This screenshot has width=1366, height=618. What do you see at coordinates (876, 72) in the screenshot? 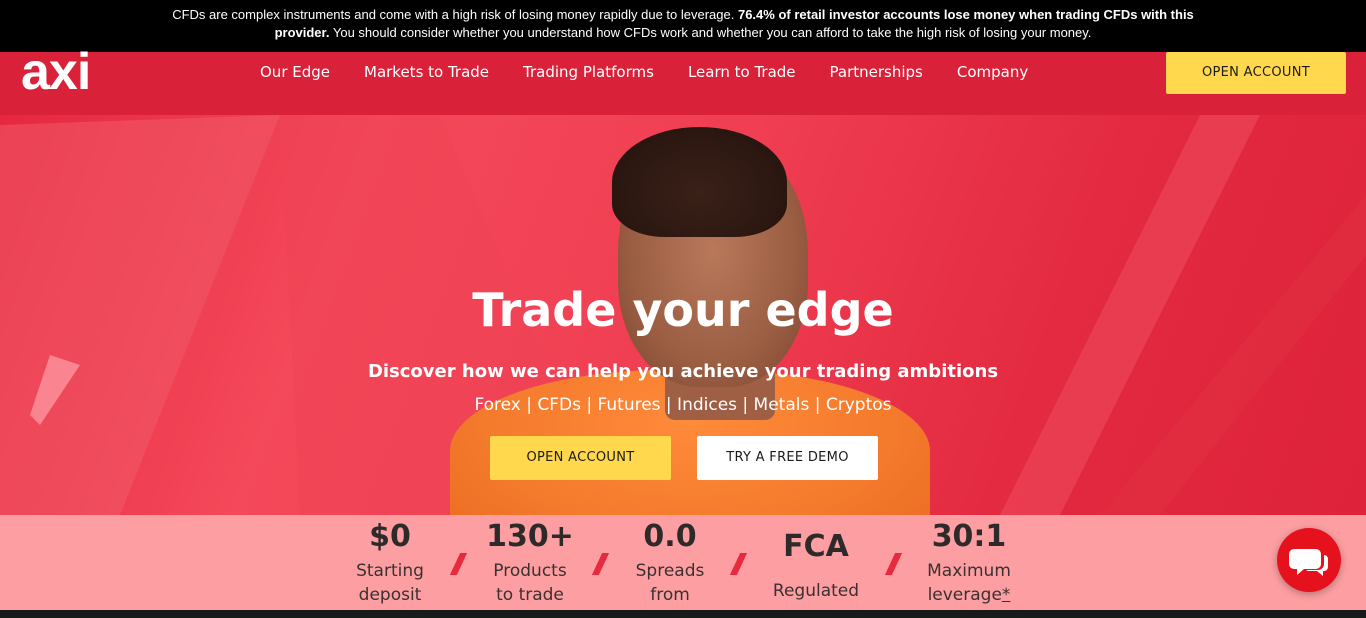
I see `nav-partnerships: Partnerships` at bounding box center [876, 72].